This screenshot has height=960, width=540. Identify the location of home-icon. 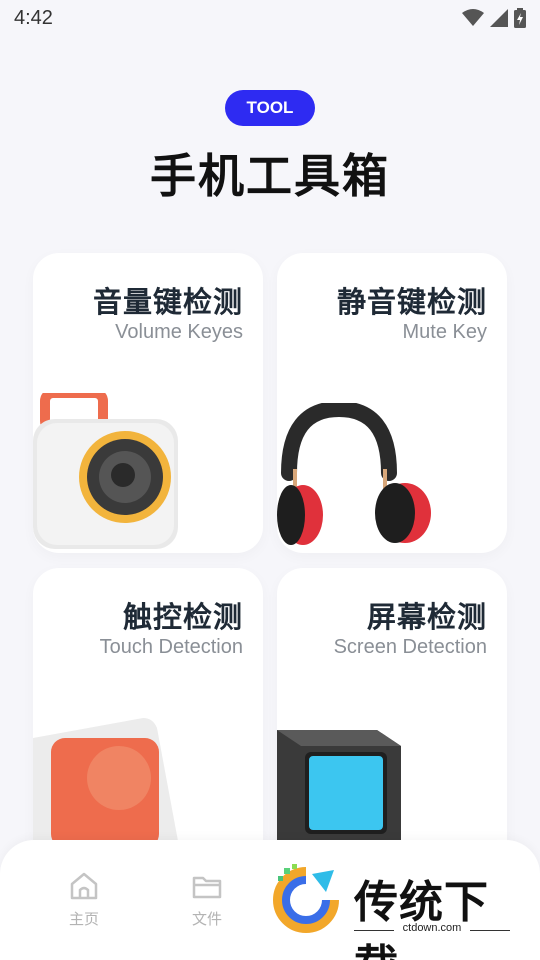
(84, 886).